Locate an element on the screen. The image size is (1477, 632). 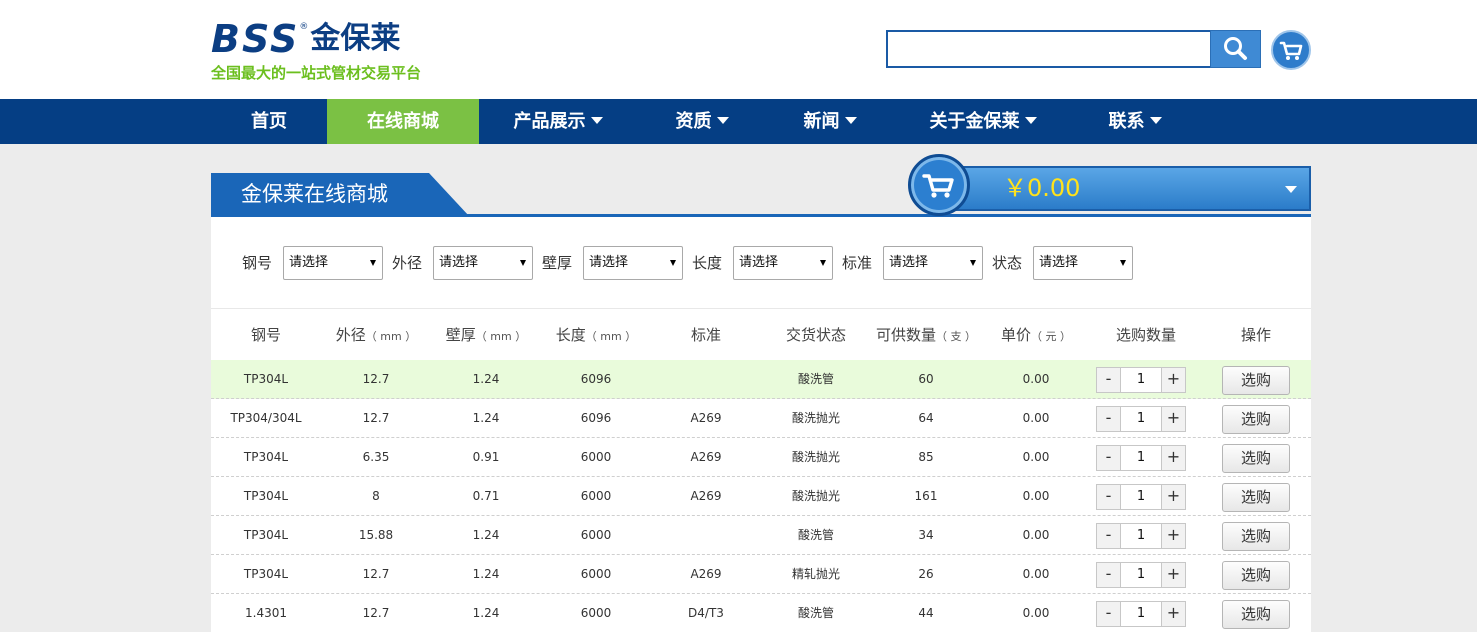
table-row: TP304L12.71.246096酸洗管600.00-+选购 is located at coordinates (761, 379).